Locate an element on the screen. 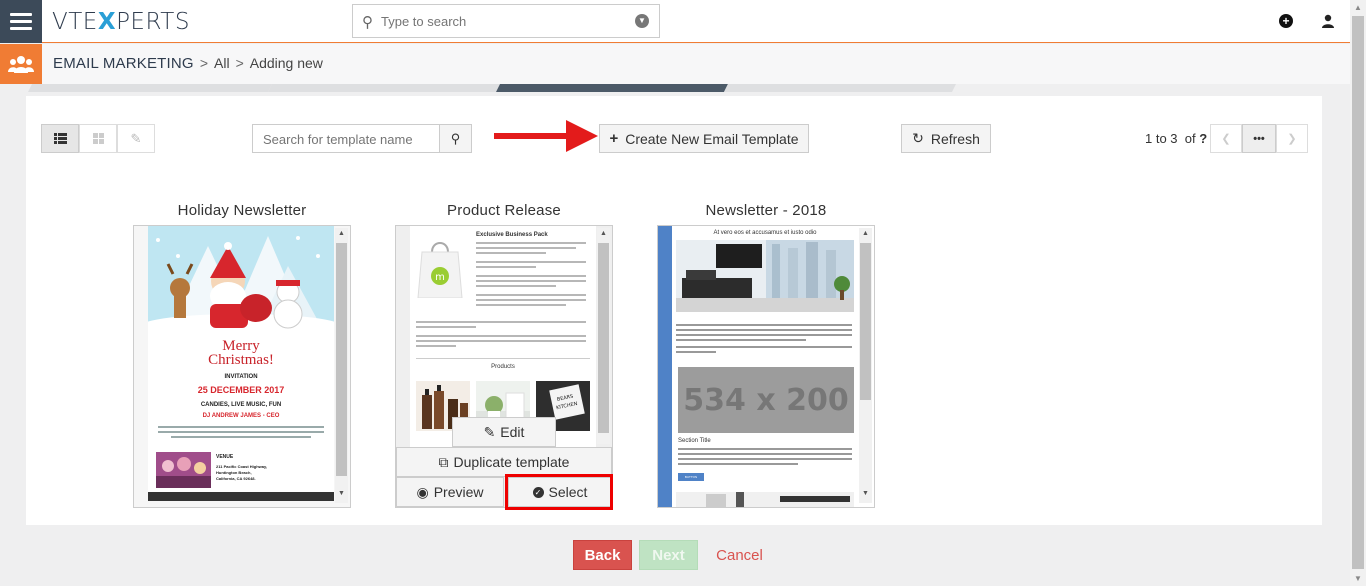  image-placeholder: 534 x 200 is located at coordinates (766, 400).